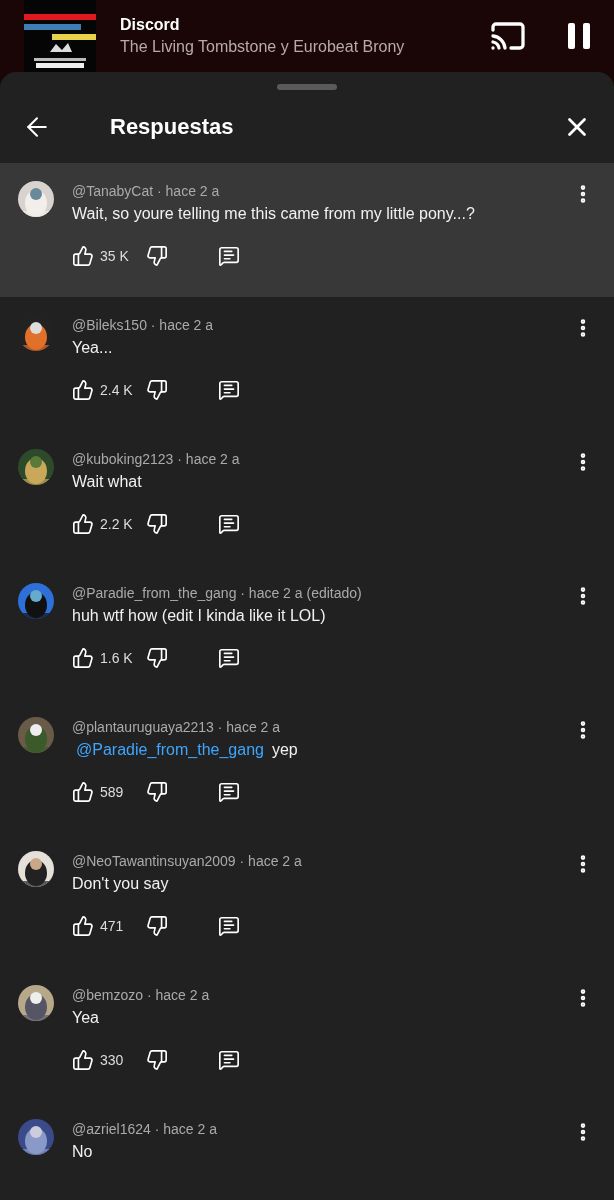  I want to click on mention-link: @Paradie_from_the_gang, so click(170, 750).